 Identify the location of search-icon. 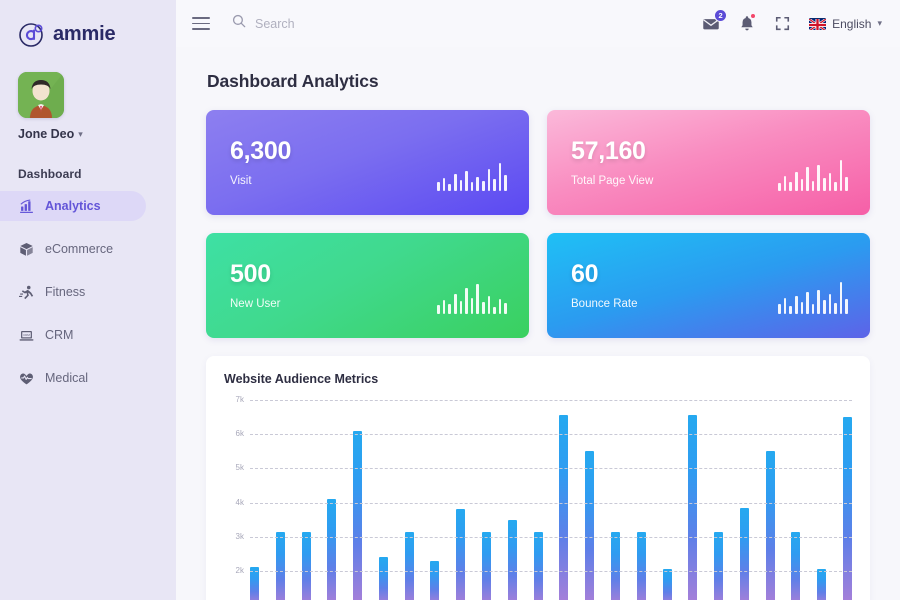
(239, 23).